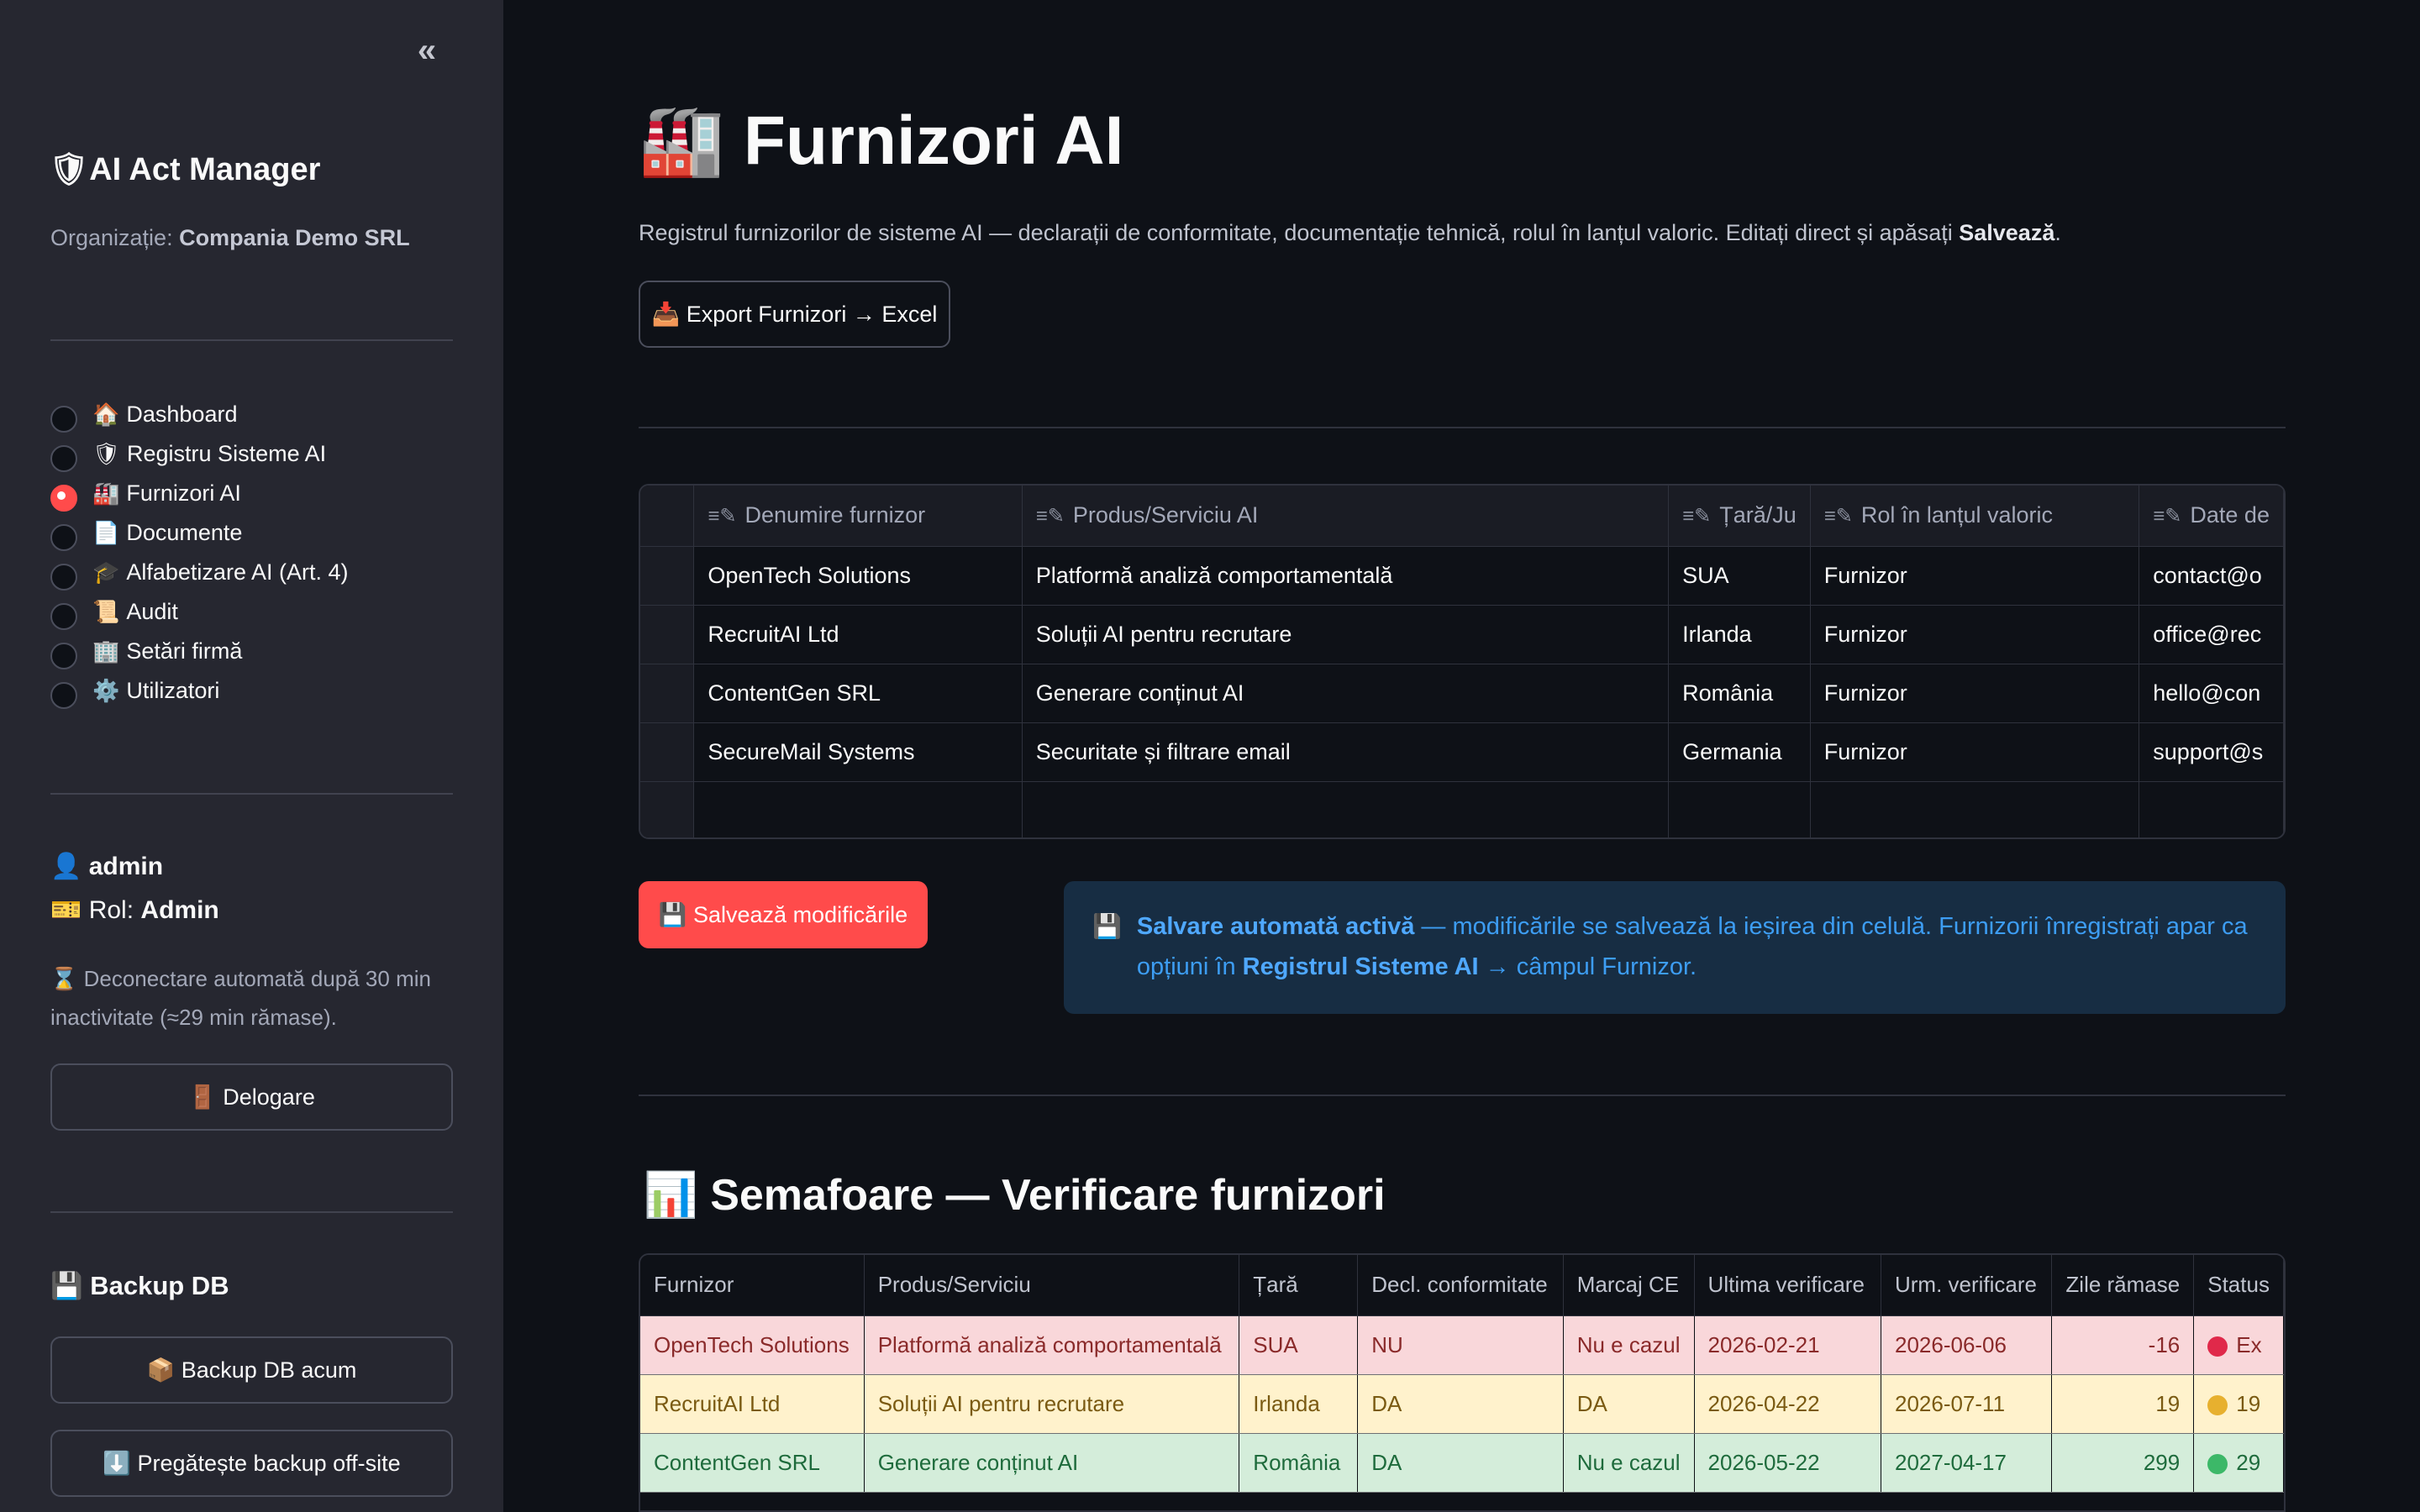 This screenshot has height=1512, width=2420. I want to click on table-cell: SUA, so click(1299, 1345).